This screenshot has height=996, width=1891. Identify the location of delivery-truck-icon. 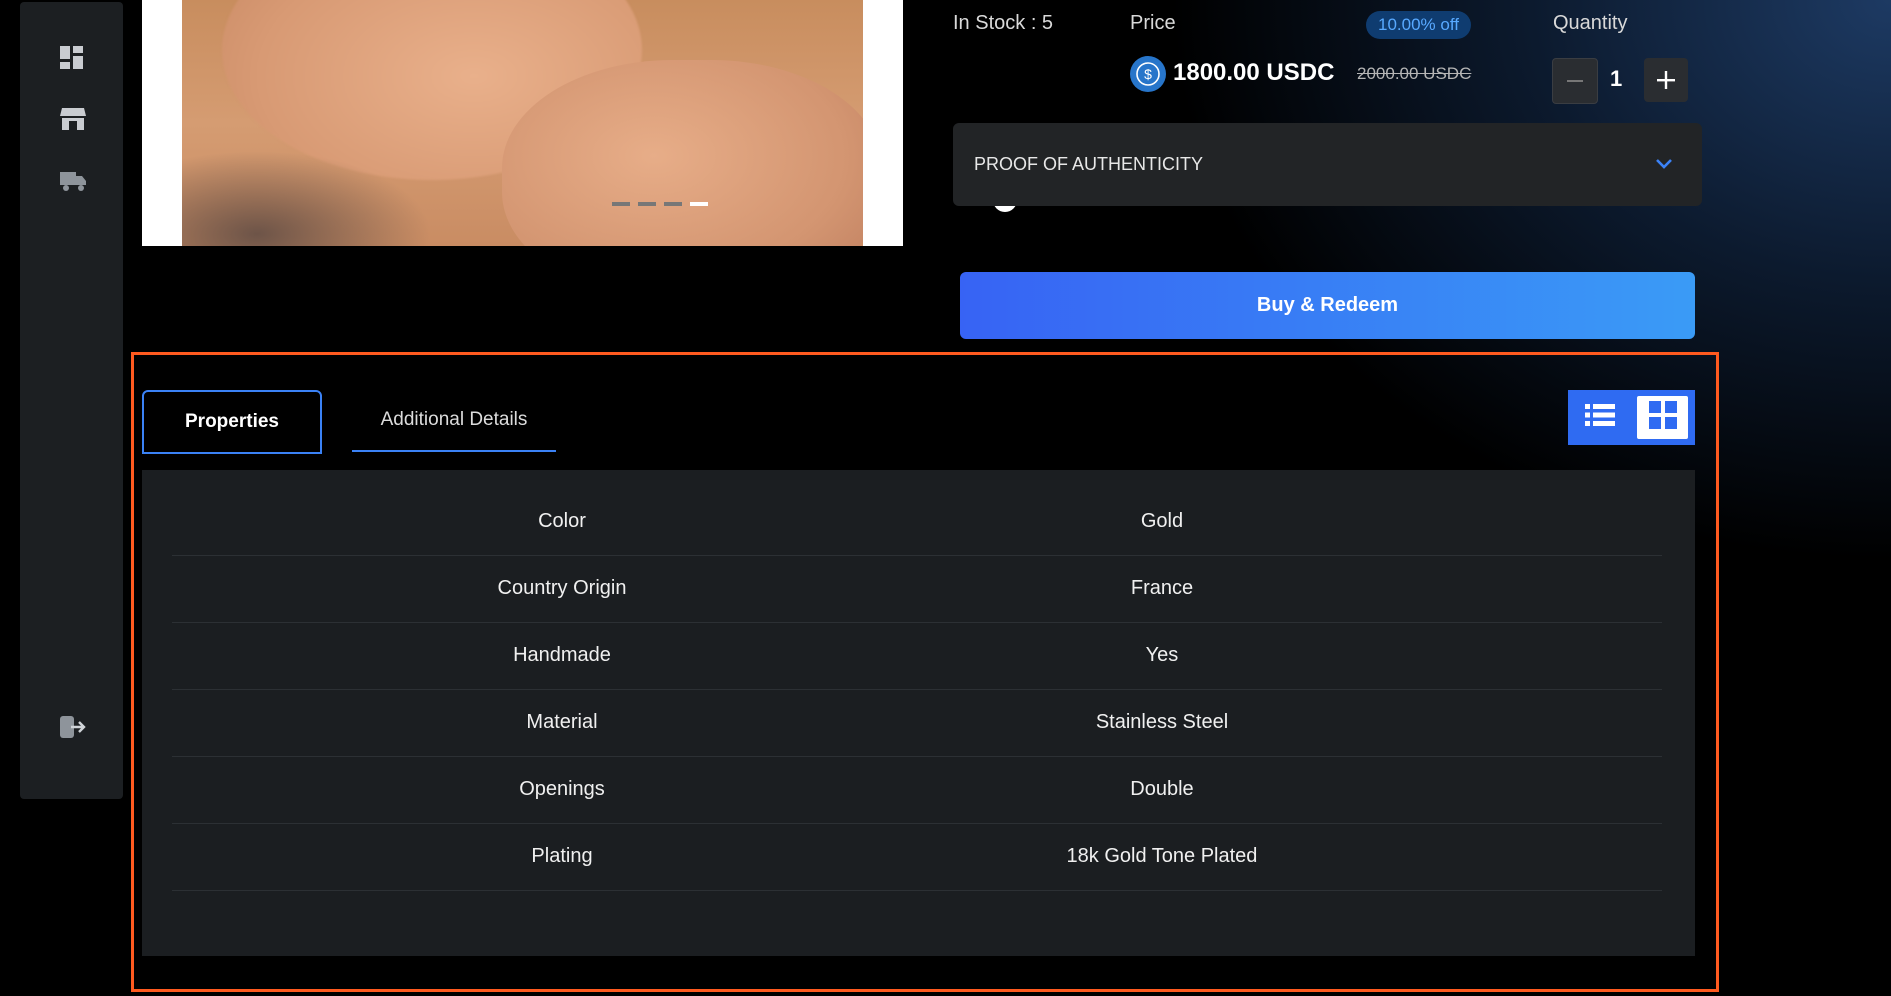
(72, 181).